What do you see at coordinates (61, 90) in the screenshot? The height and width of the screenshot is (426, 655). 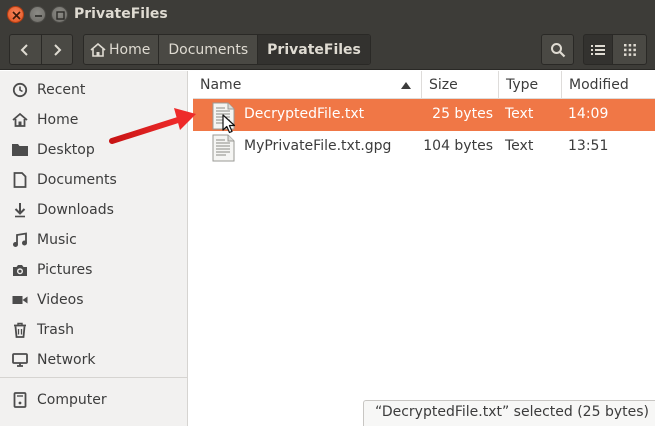 I see `sidebar-item-label: Recent` at bounding box center [61, 90].